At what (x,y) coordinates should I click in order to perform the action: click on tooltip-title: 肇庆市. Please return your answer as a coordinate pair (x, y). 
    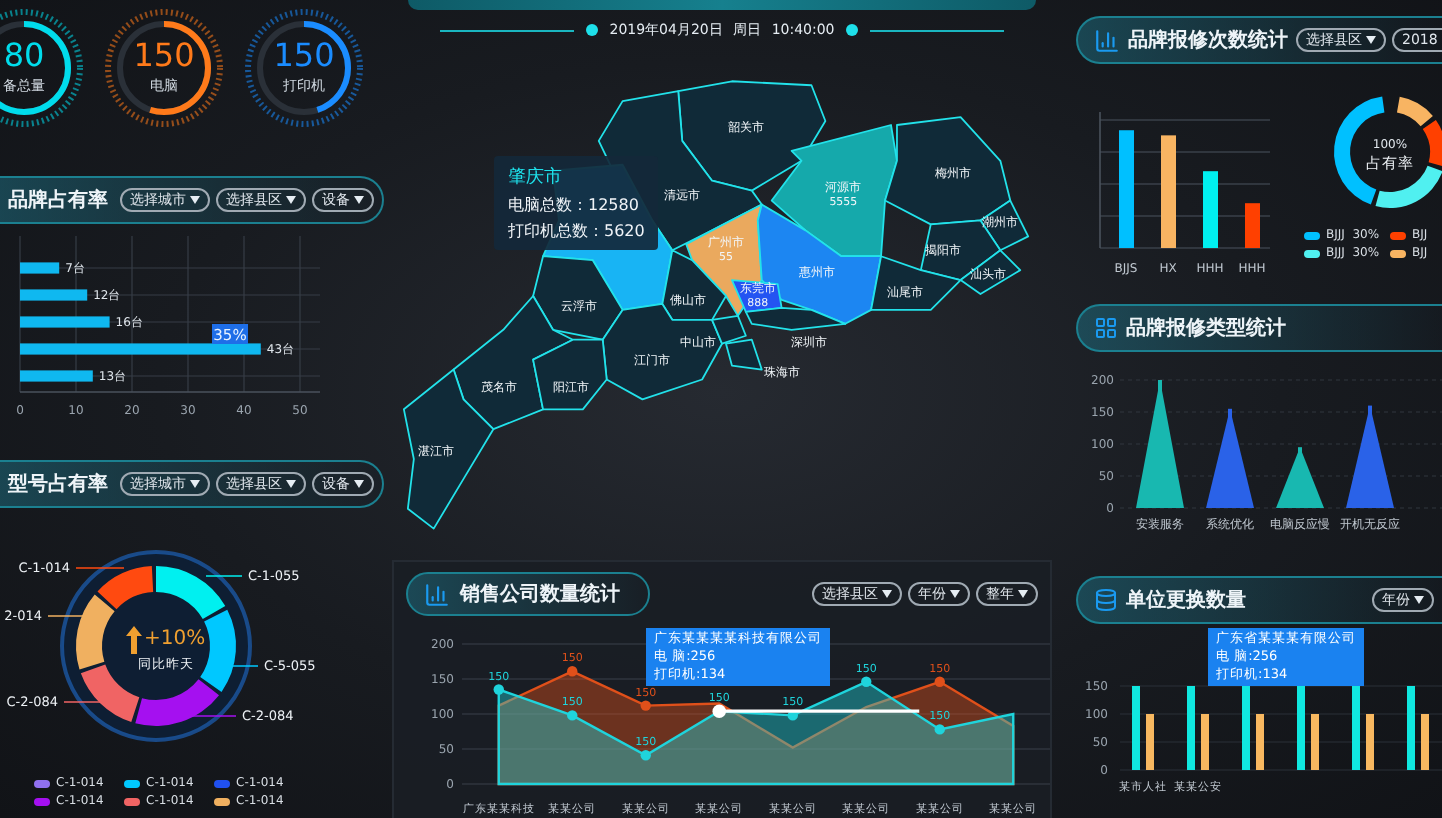
    Looking at the image, I should click on (536, 177).